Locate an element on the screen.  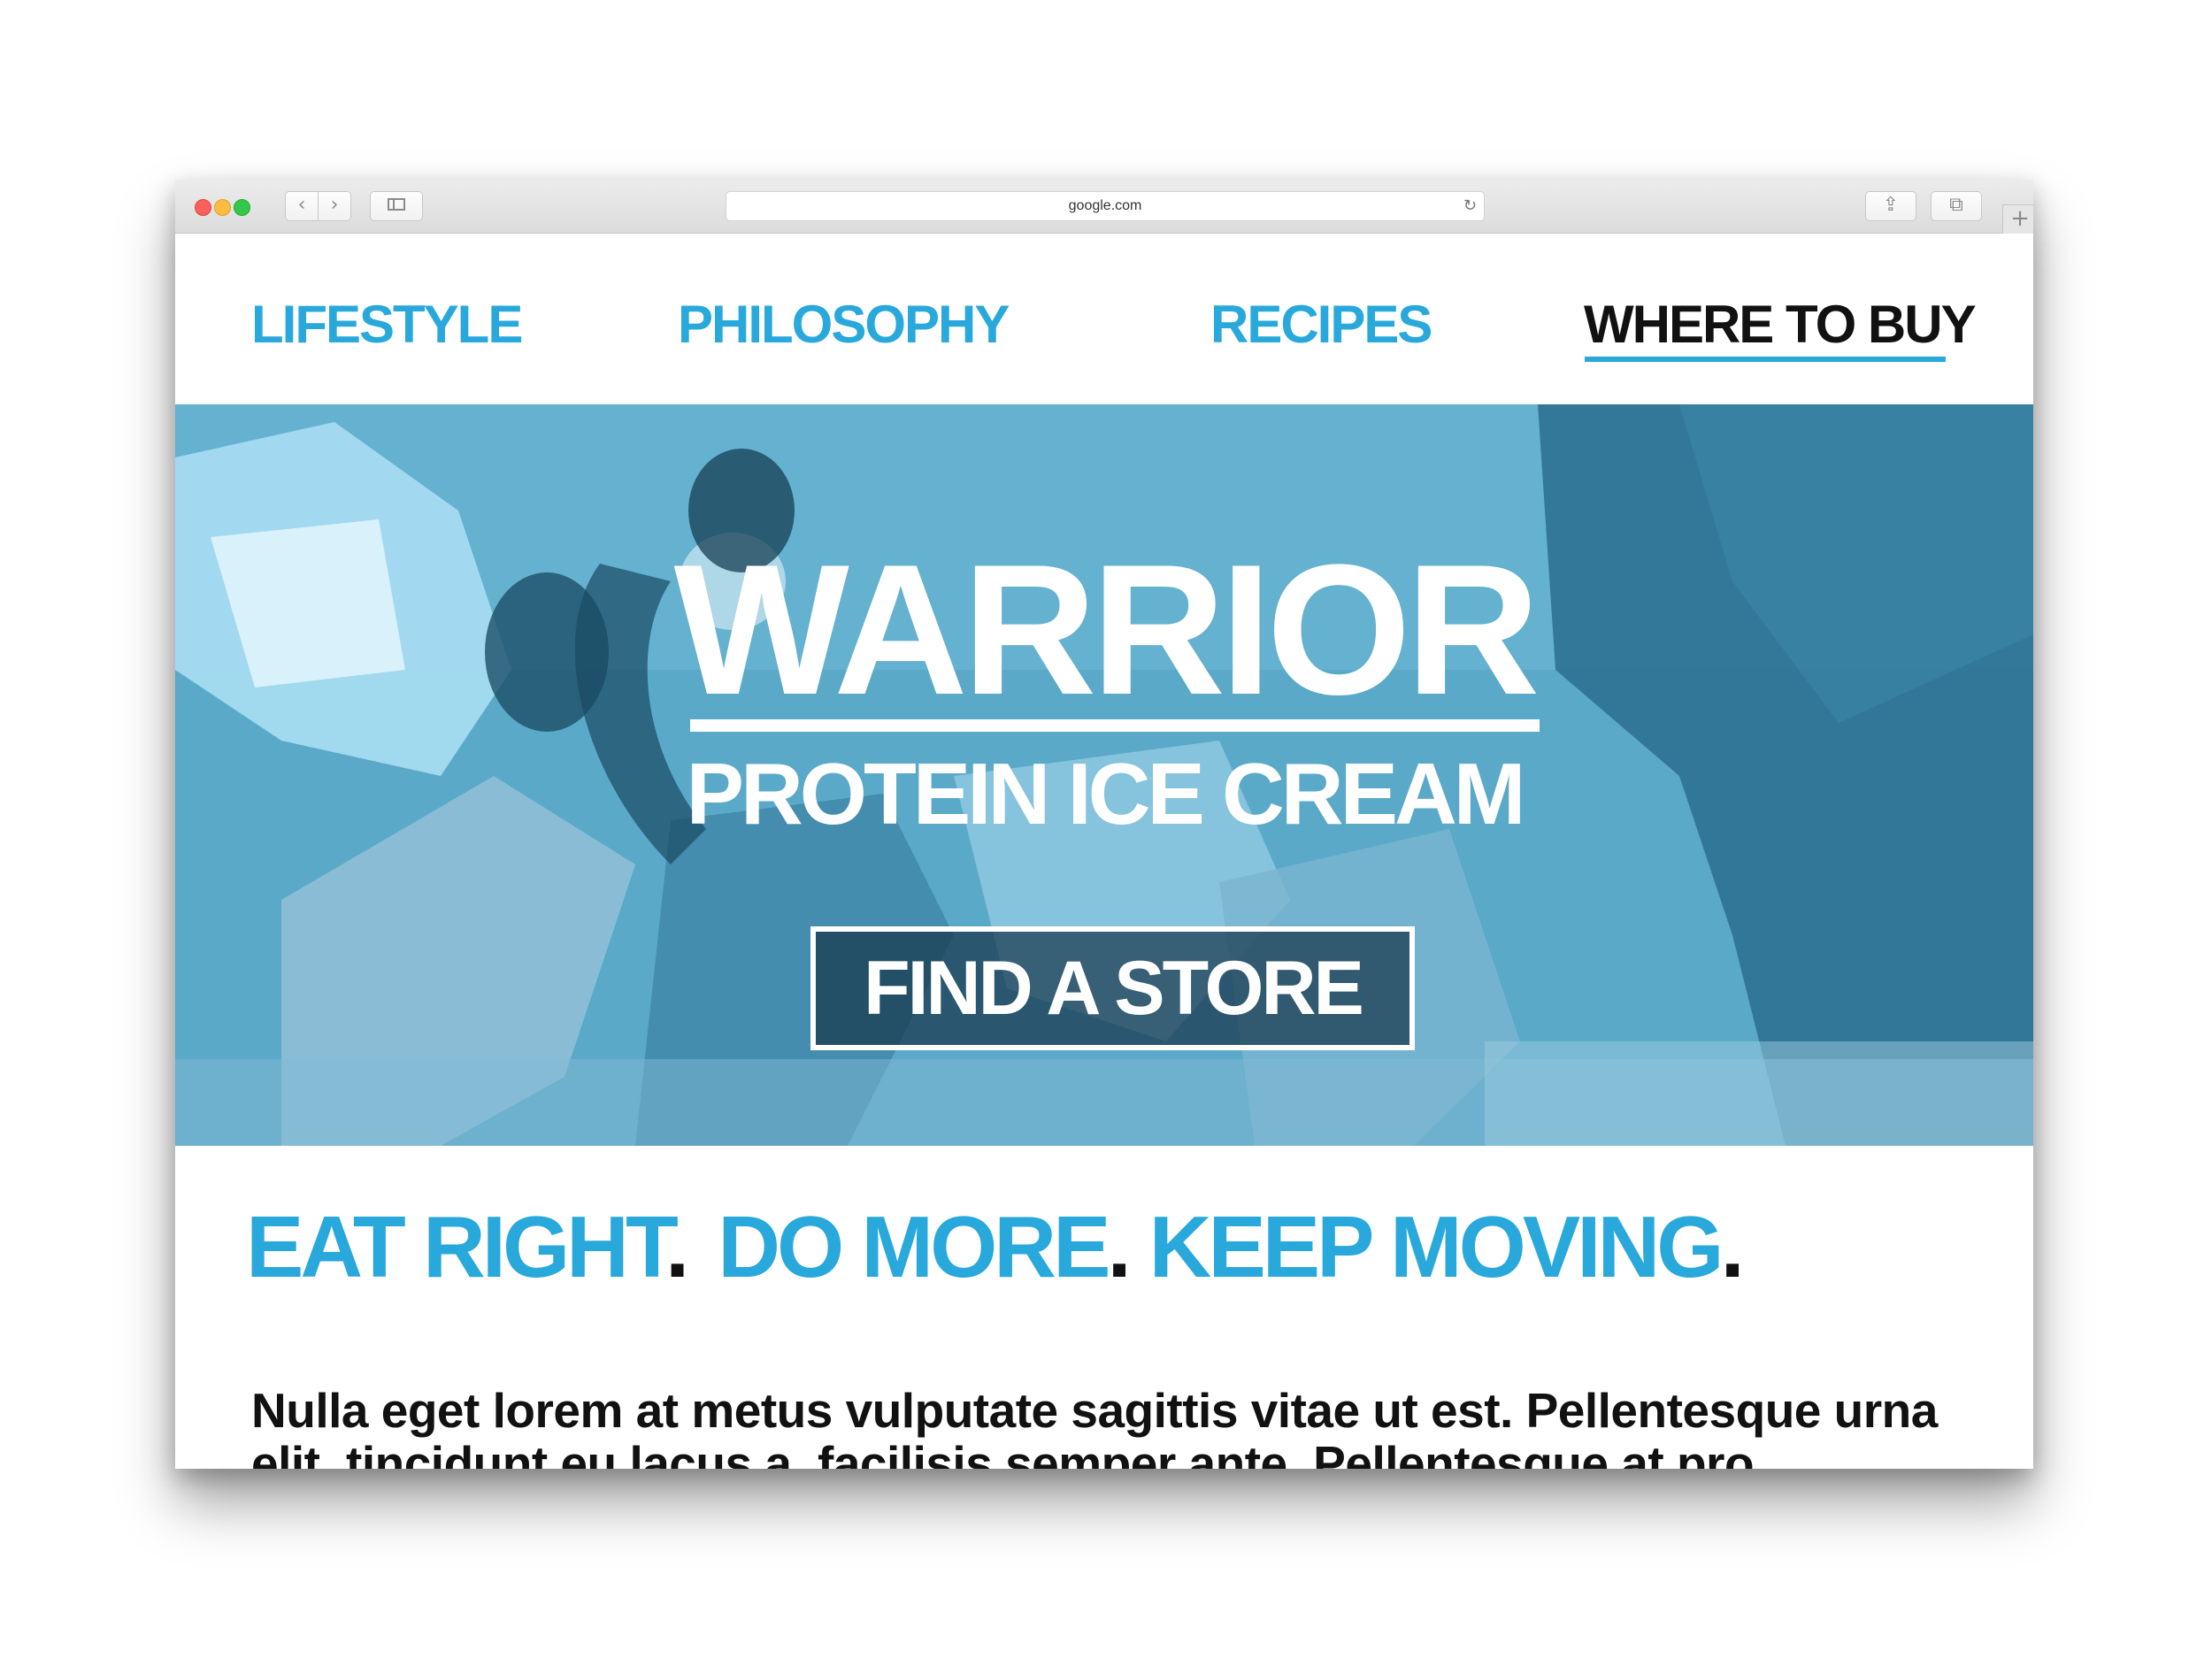
chevron-right-icon: › is located at coordinates (335, 205).